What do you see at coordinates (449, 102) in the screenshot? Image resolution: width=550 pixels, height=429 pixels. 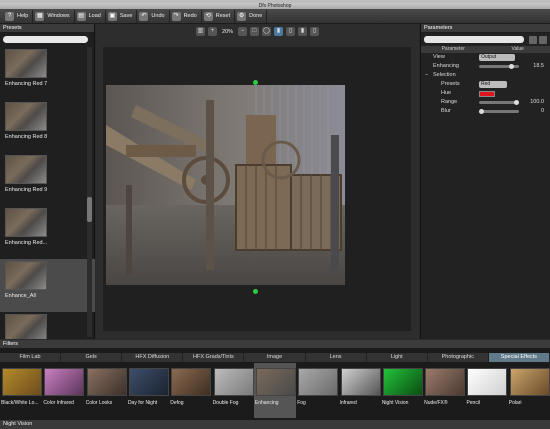 I see `range-label: Range` at bounding box center [449, 102].